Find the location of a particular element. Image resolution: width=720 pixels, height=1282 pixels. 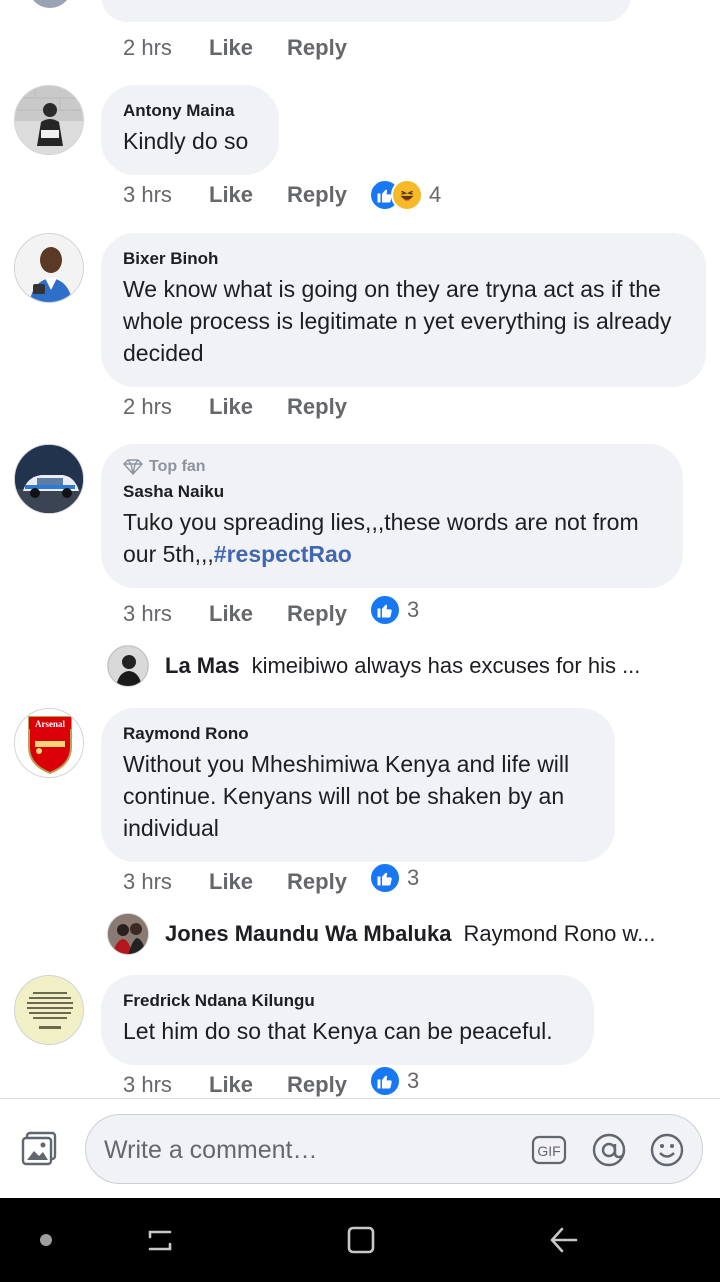

comment-bubble: Antony Maina Kindly do so is located at coordinates (190, 130).